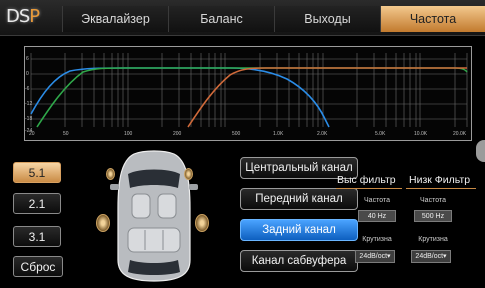 The height and width of the screenshot is (288, 485). What do you see at coordinates (66, 134) in the screenshot?
I see `x-tick: 50` at bounding box center [66, 134].